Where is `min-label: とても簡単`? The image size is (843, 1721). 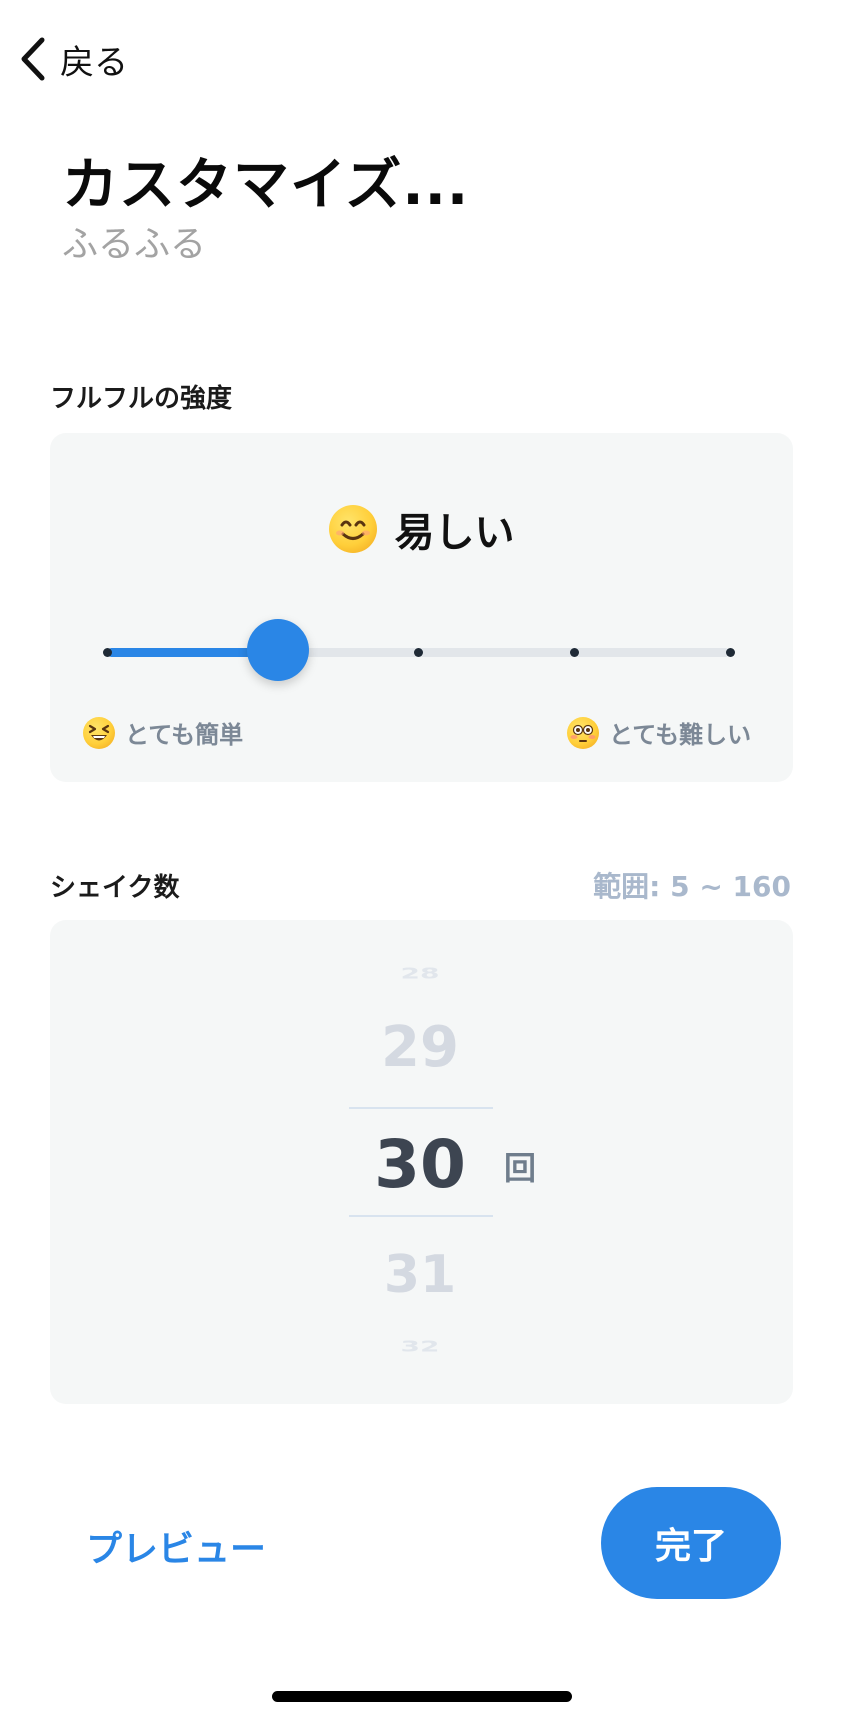
min-label: とても簡単 is located at coordinates (163, 732).